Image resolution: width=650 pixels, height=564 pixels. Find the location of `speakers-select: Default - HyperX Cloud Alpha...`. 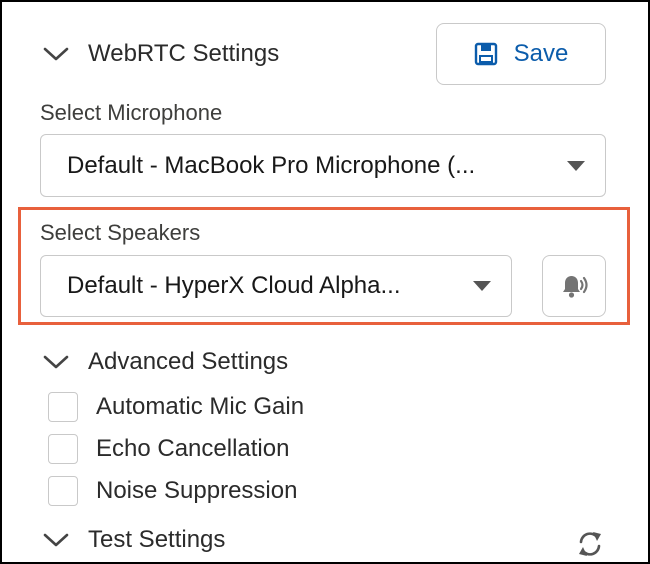

speakers-select: Default - HyperX Cloud Alpha... is located at coordinates (276, 286).